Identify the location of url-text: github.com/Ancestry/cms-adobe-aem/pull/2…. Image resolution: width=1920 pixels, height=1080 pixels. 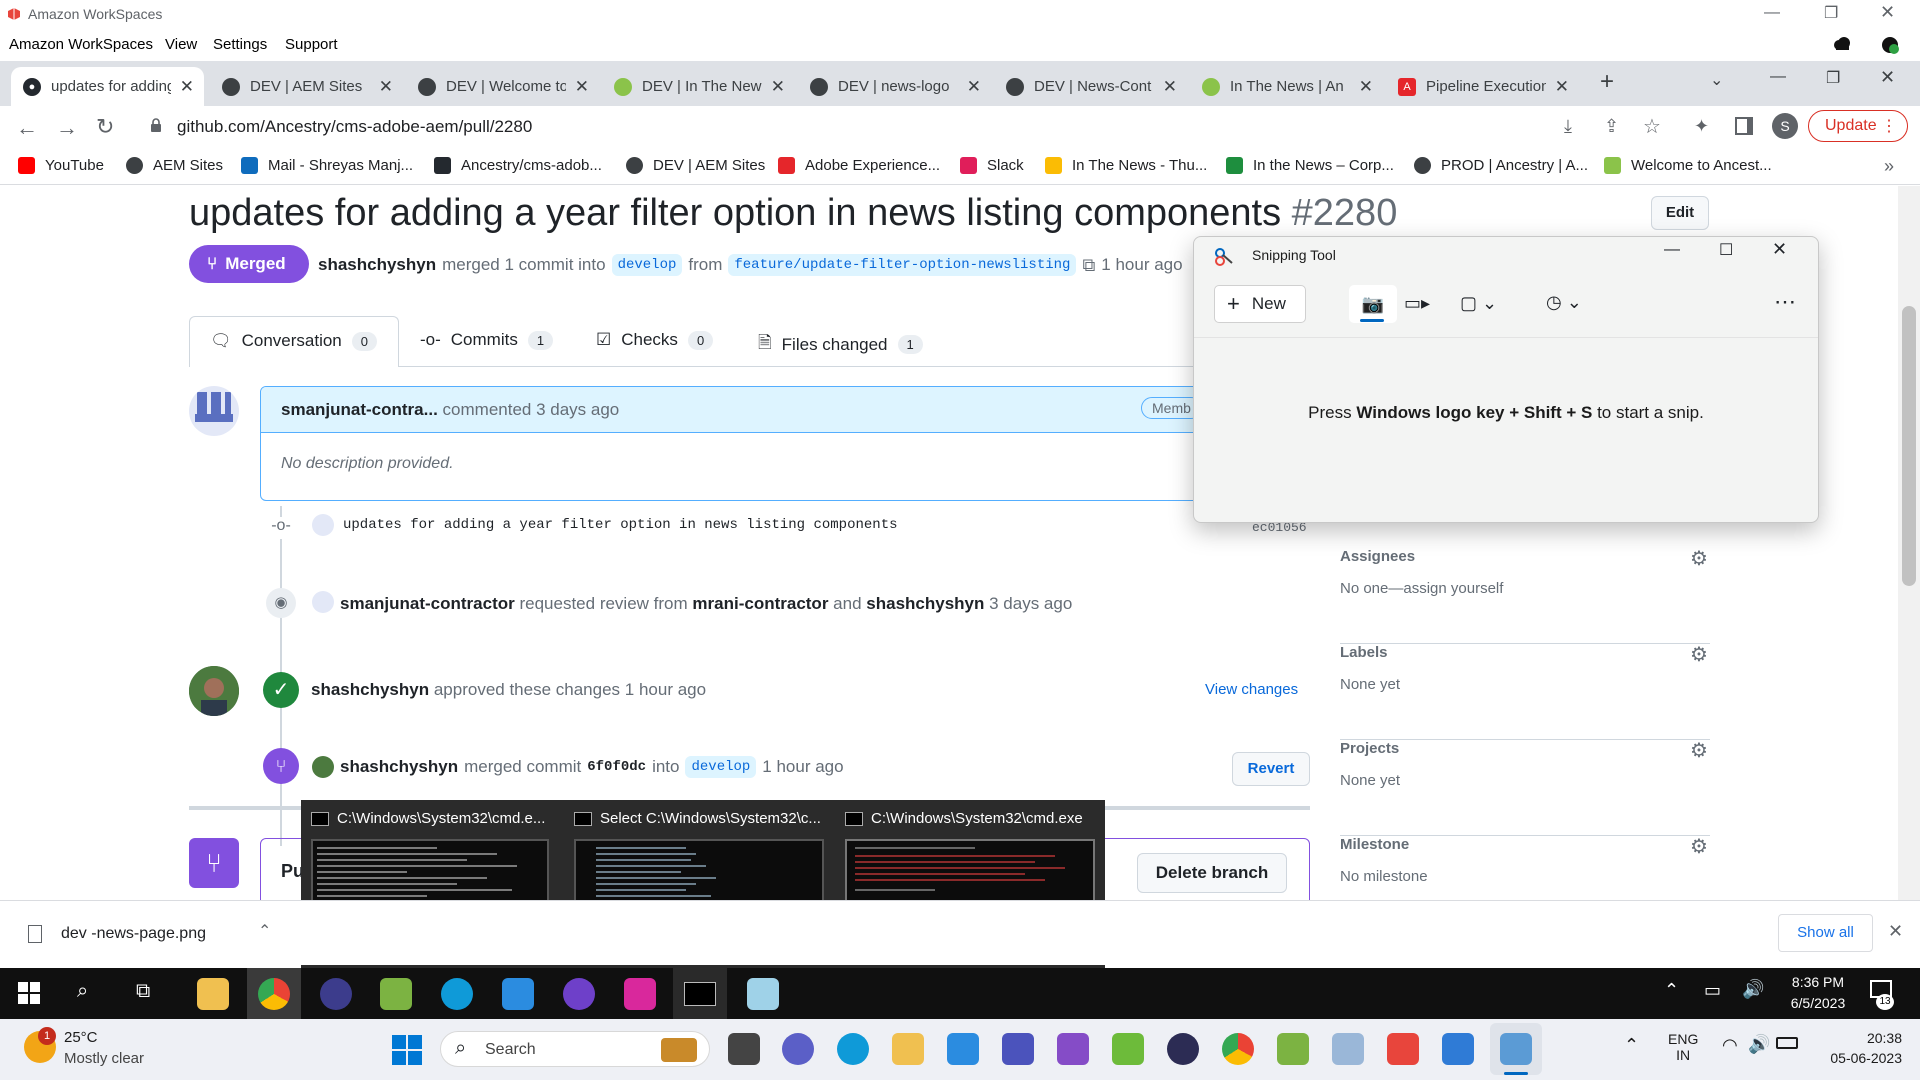
(354, 127).